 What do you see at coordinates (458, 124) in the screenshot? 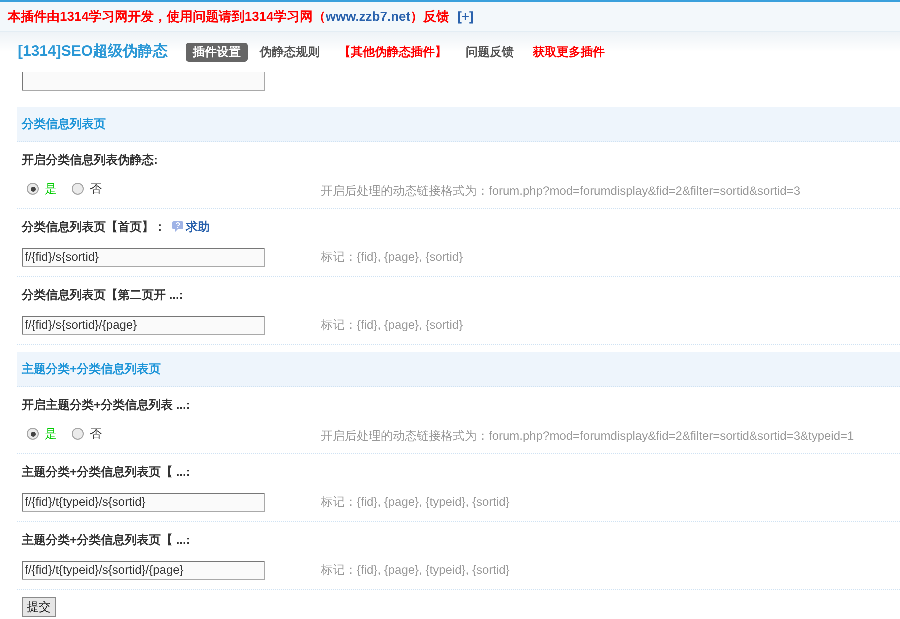
I see `section-heading: 分类信息列表页` at bounding box center [458, 124].